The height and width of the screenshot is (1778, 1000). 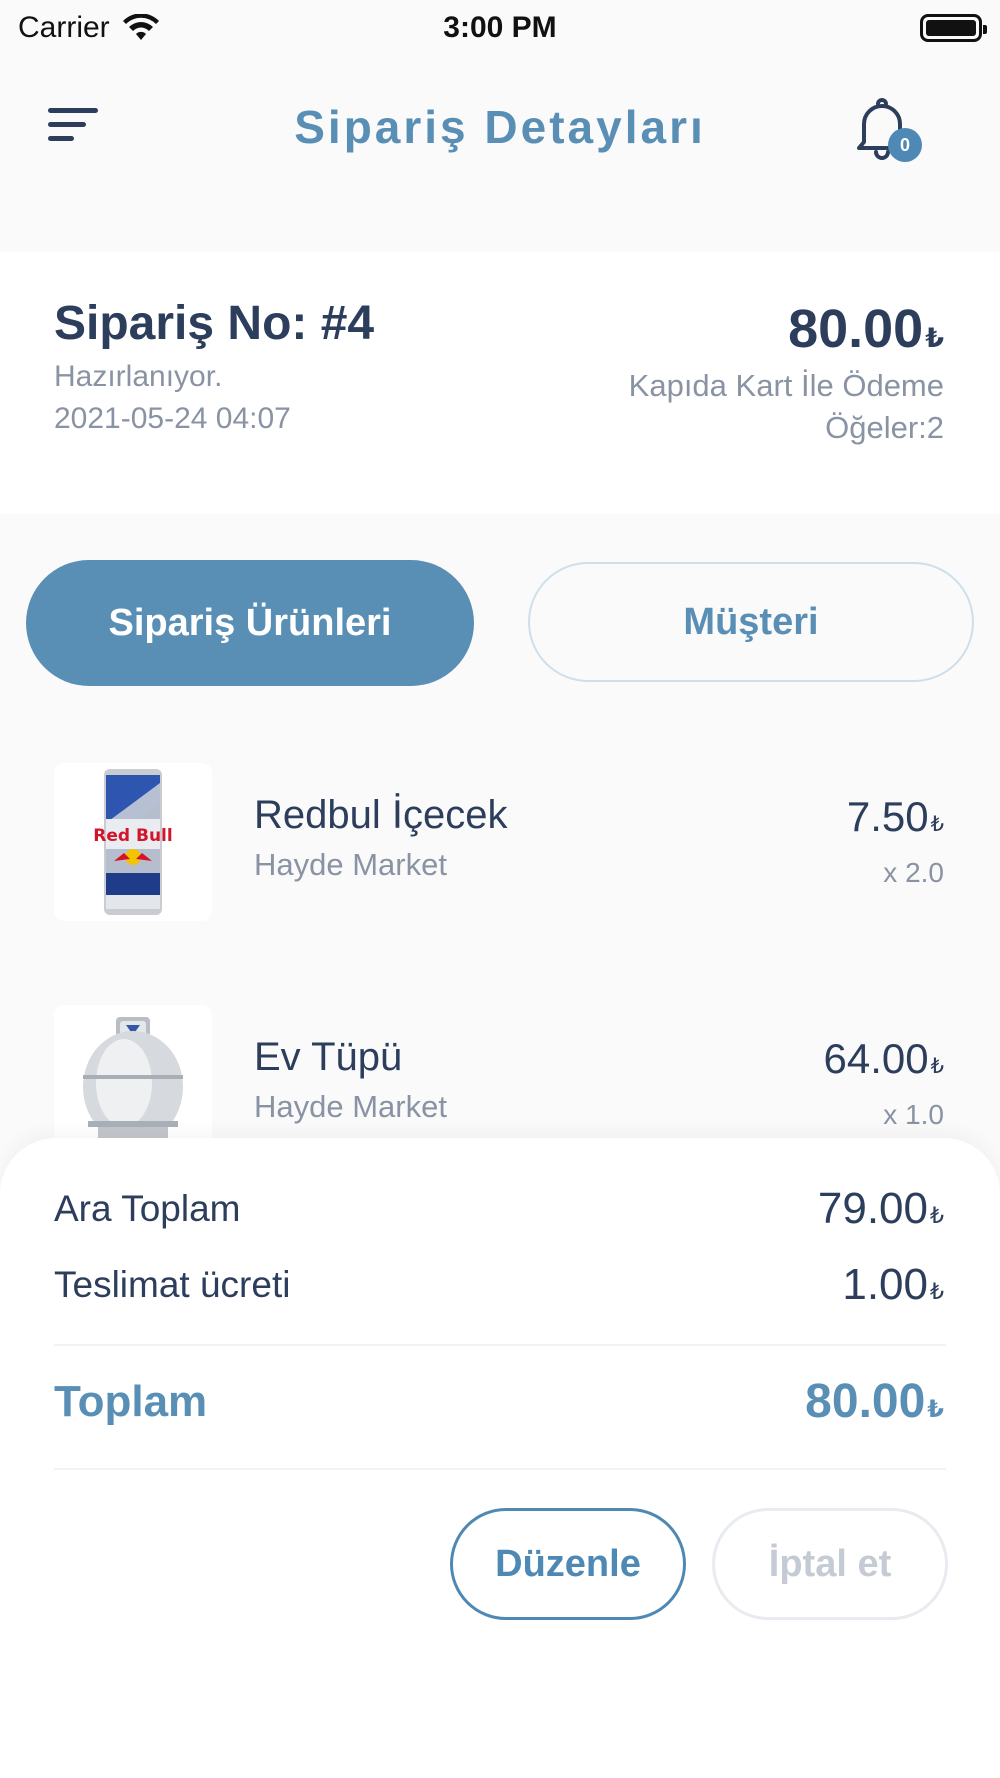 I want to click on battery-icon, so click(x=953, y=28).